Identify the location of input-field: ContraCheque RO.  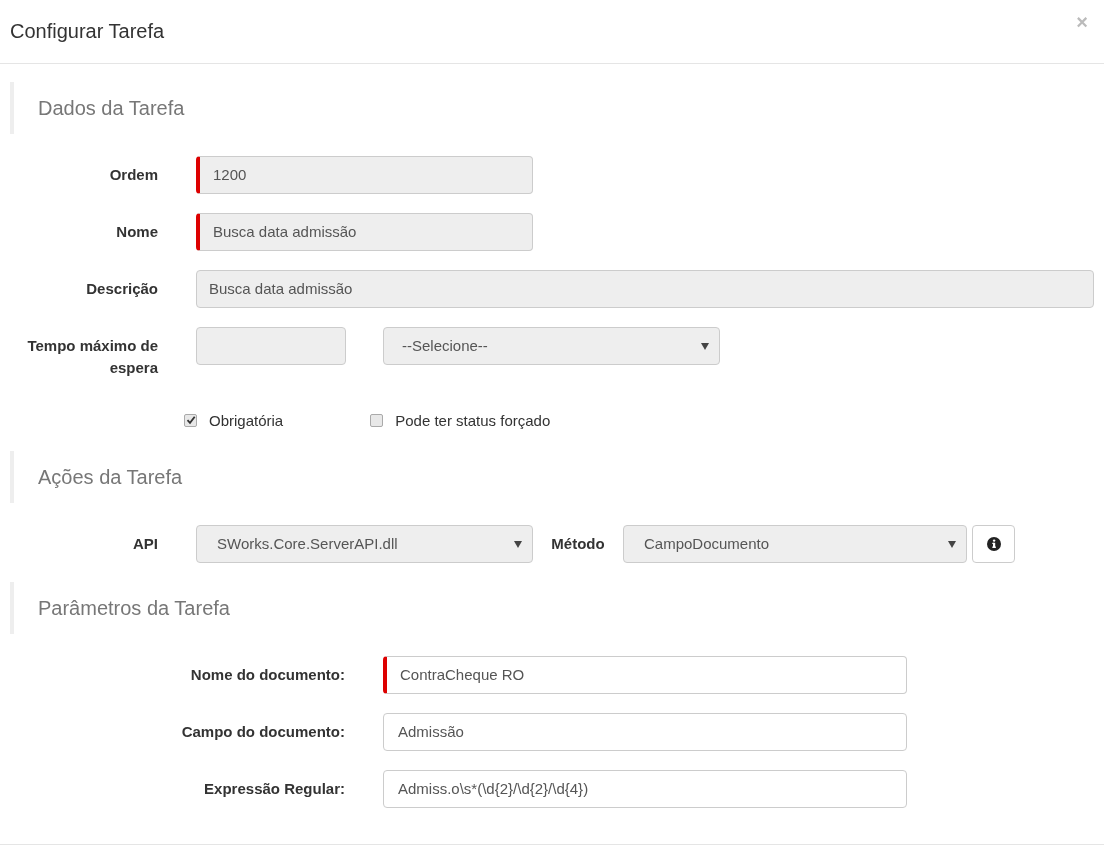
(645, 675).